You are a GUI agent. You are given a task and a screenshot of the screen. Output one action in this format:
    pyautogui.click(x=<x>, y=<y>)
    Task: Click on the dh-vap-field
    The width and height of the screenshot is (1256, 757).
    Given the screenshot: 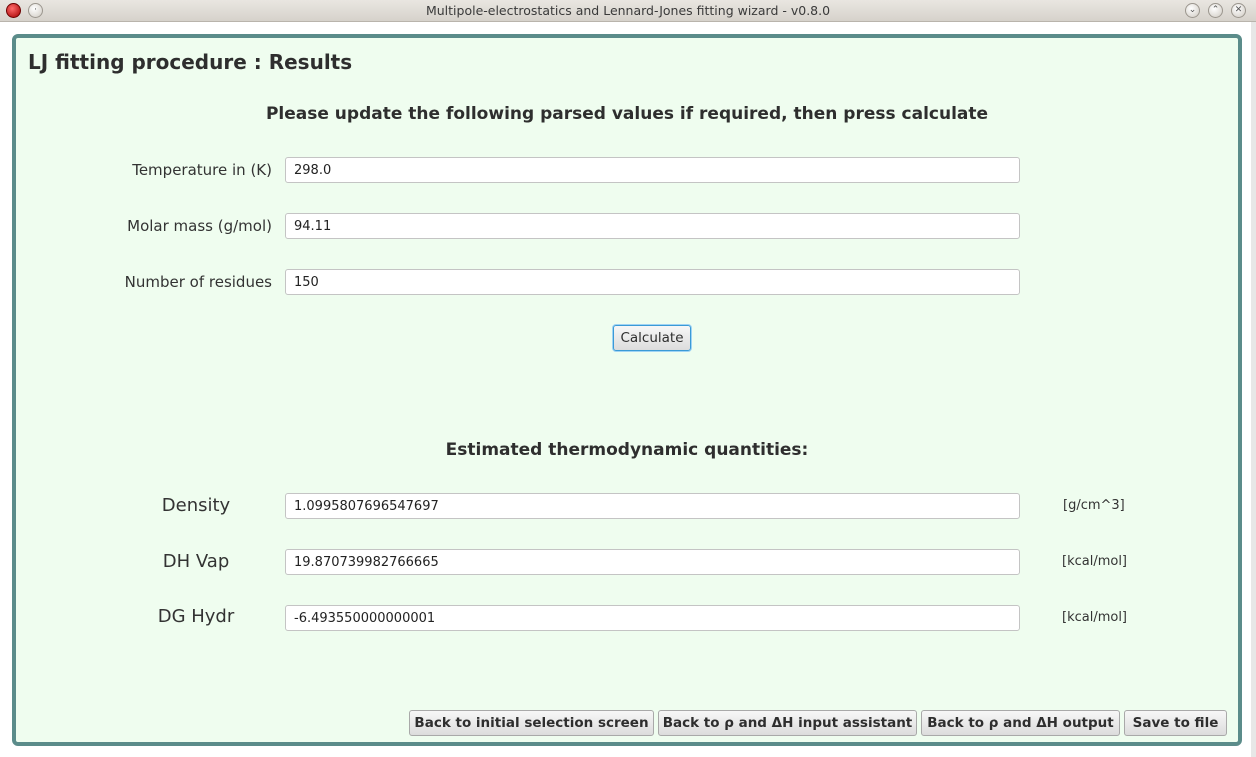 What is the action you would take?
    pyautogui.click(x=652, y=562)
    